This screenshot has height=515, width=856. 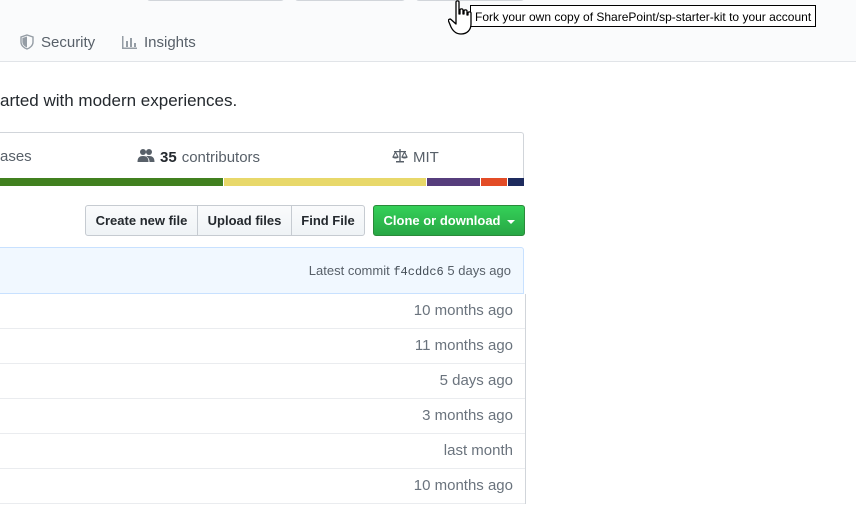 I want to click on shield-icon, so click(x=27, y=42).